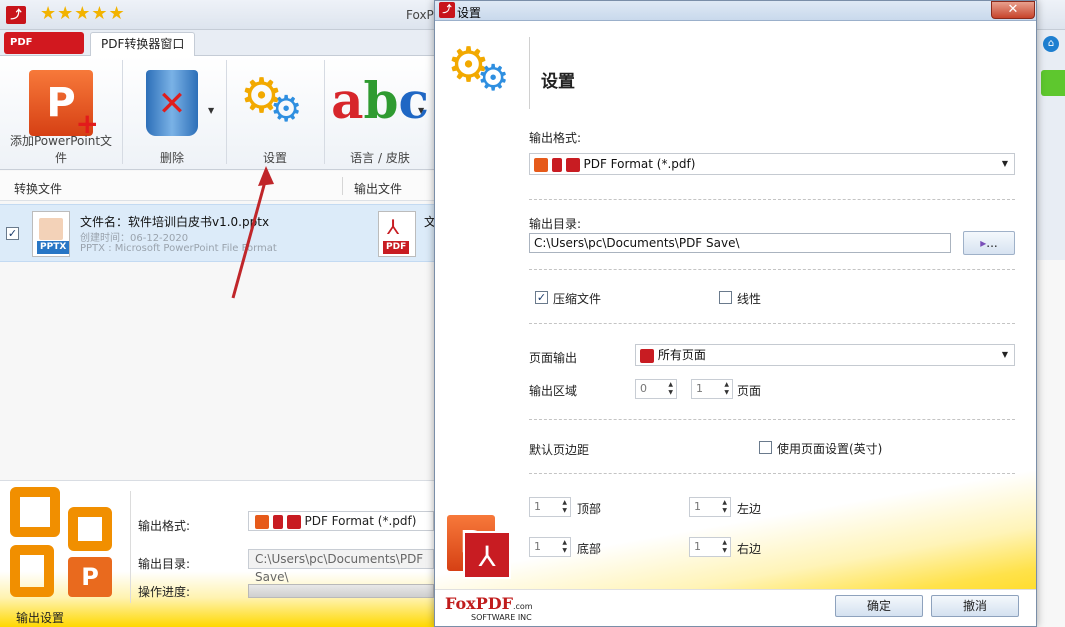 The width and height of the screenshot is (1065, 627). What do you see at coordinates (558, 82) in the screenshot?
I see `dialog-header: 设置` at bounding box center [558, 82].